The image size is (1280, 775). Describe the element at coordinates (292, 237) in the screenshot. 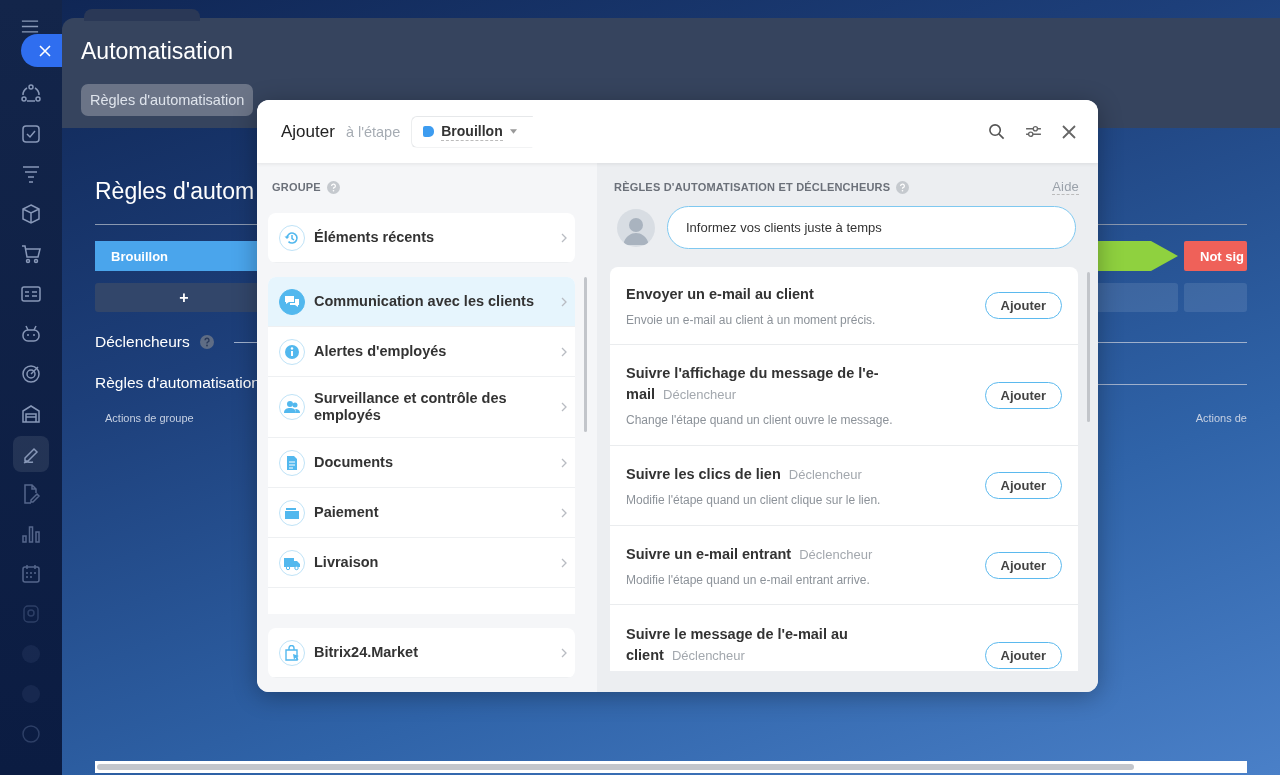

I see `history-icon` at that location.